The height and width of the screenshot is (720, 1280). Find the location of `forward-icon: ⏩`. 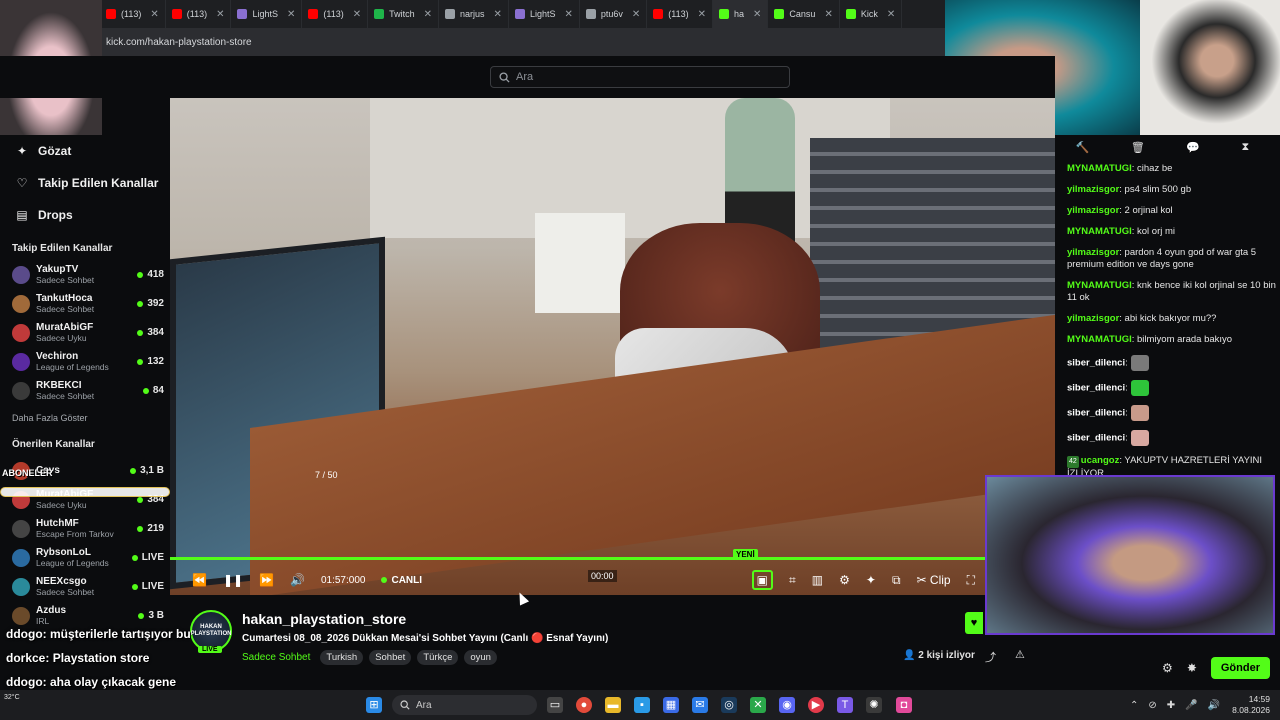

forward-icon: ⏩ is located at coordinates (266, 580).